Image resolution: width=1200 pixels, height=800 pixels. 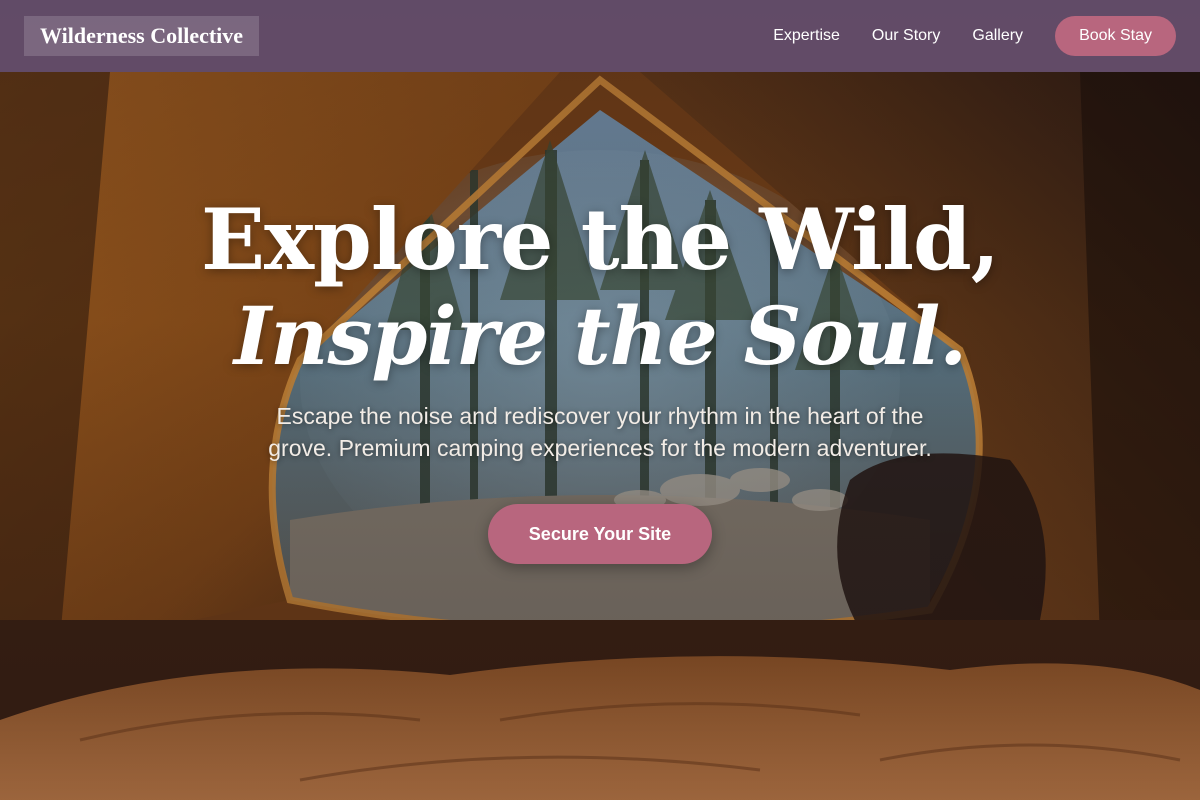 What do you see at coordinates (600, 534) in the screenshot?
I see `secure-your-site-button: Secure Your Site` at bounding box center [600, 534].